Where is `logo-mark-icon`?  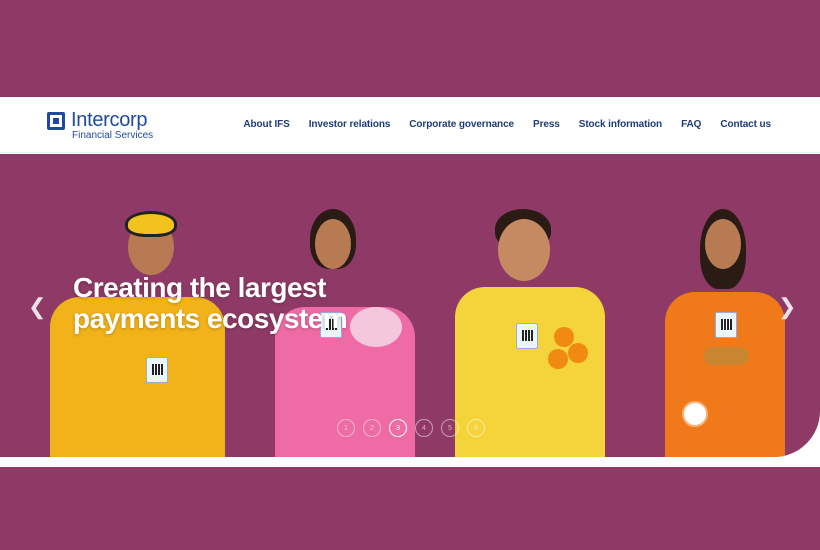
logo-mark-icon is located at coordinates (56, 121).